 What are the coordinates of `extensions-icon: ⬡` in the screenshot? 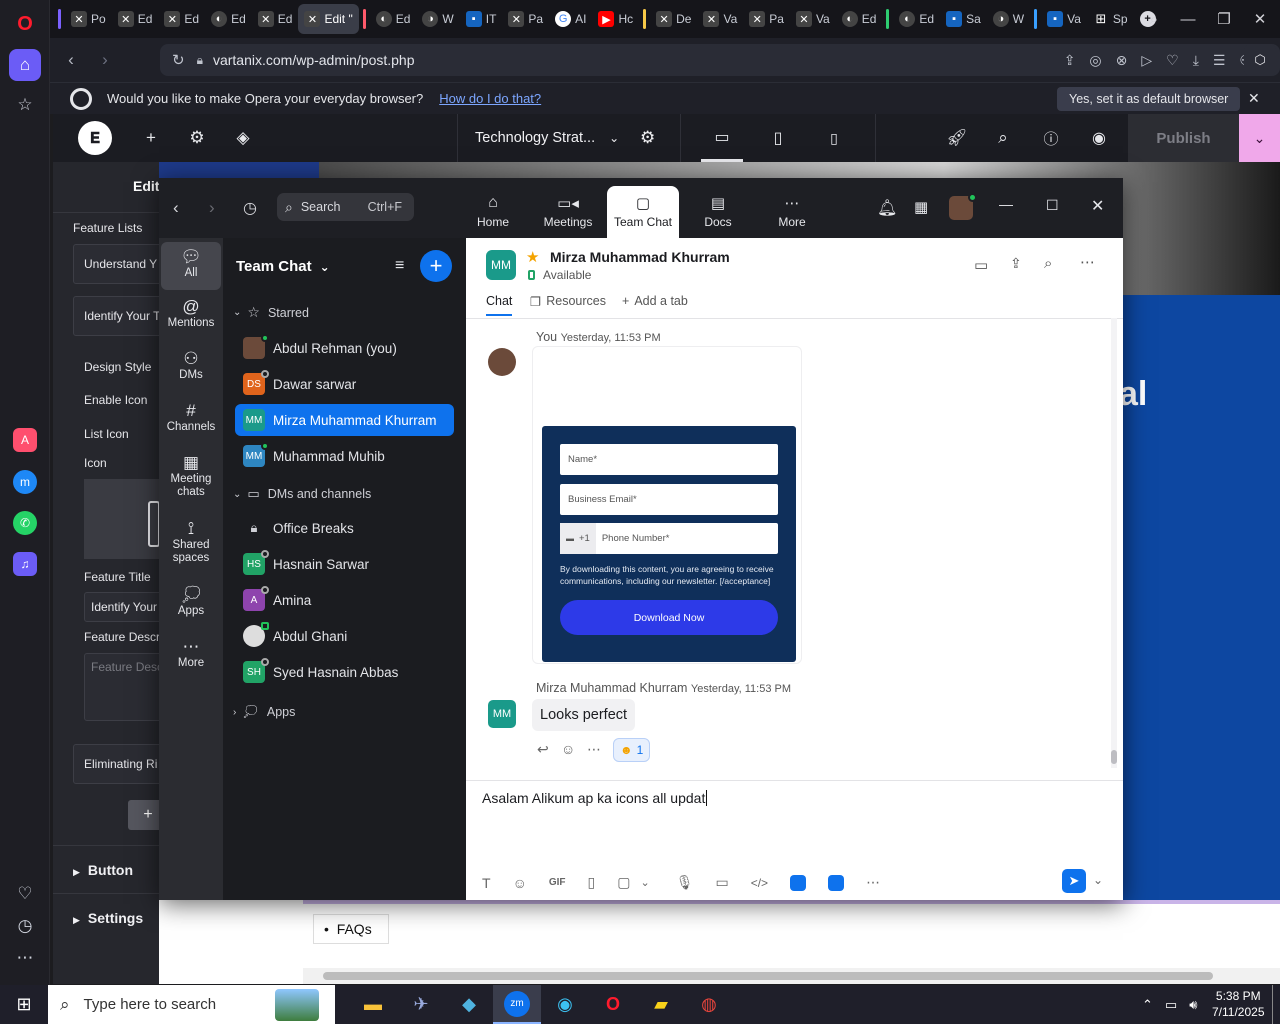 It's located at (1260, 60).